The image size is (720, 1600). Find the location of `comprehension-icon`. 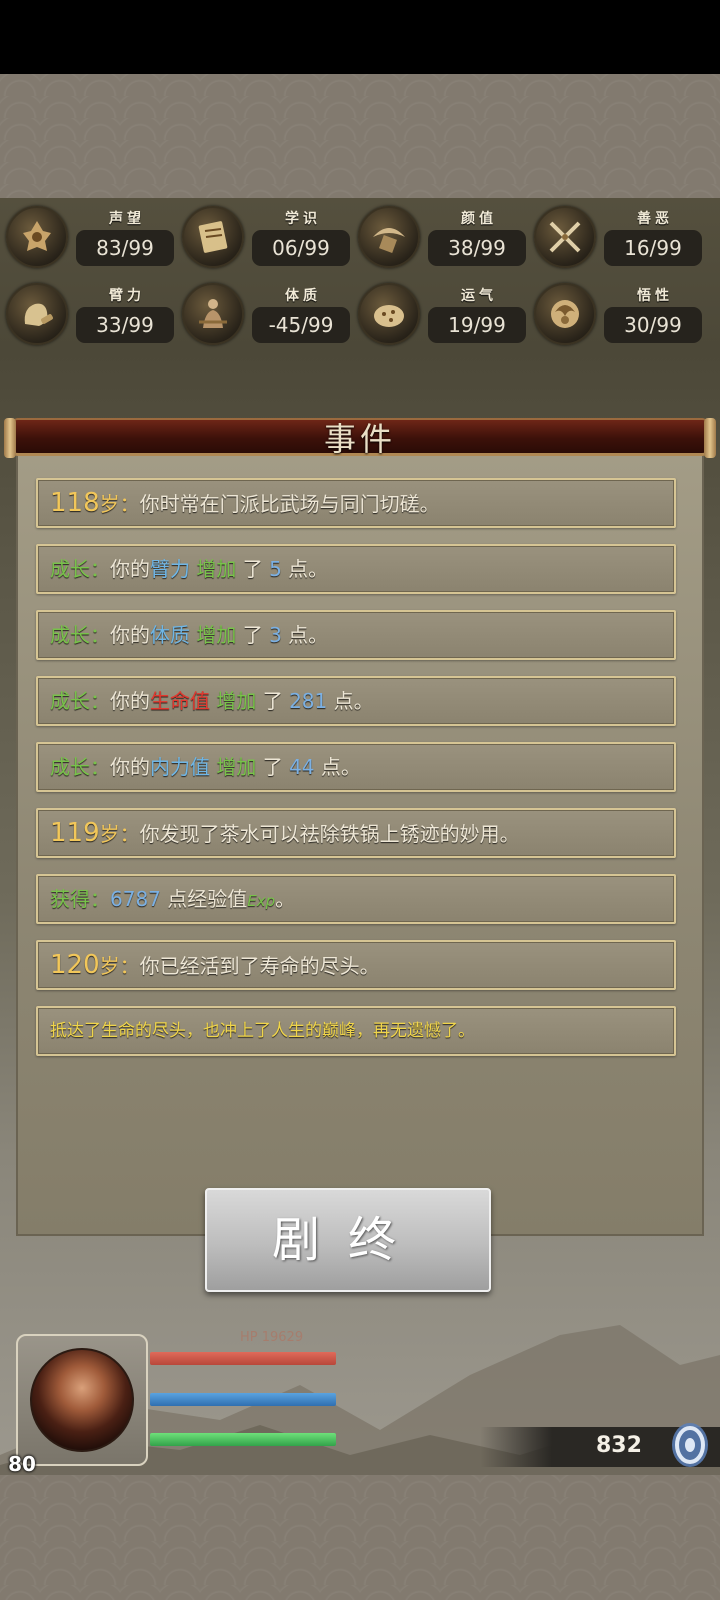

comprehension-icon is located at coordinates (565, 314).